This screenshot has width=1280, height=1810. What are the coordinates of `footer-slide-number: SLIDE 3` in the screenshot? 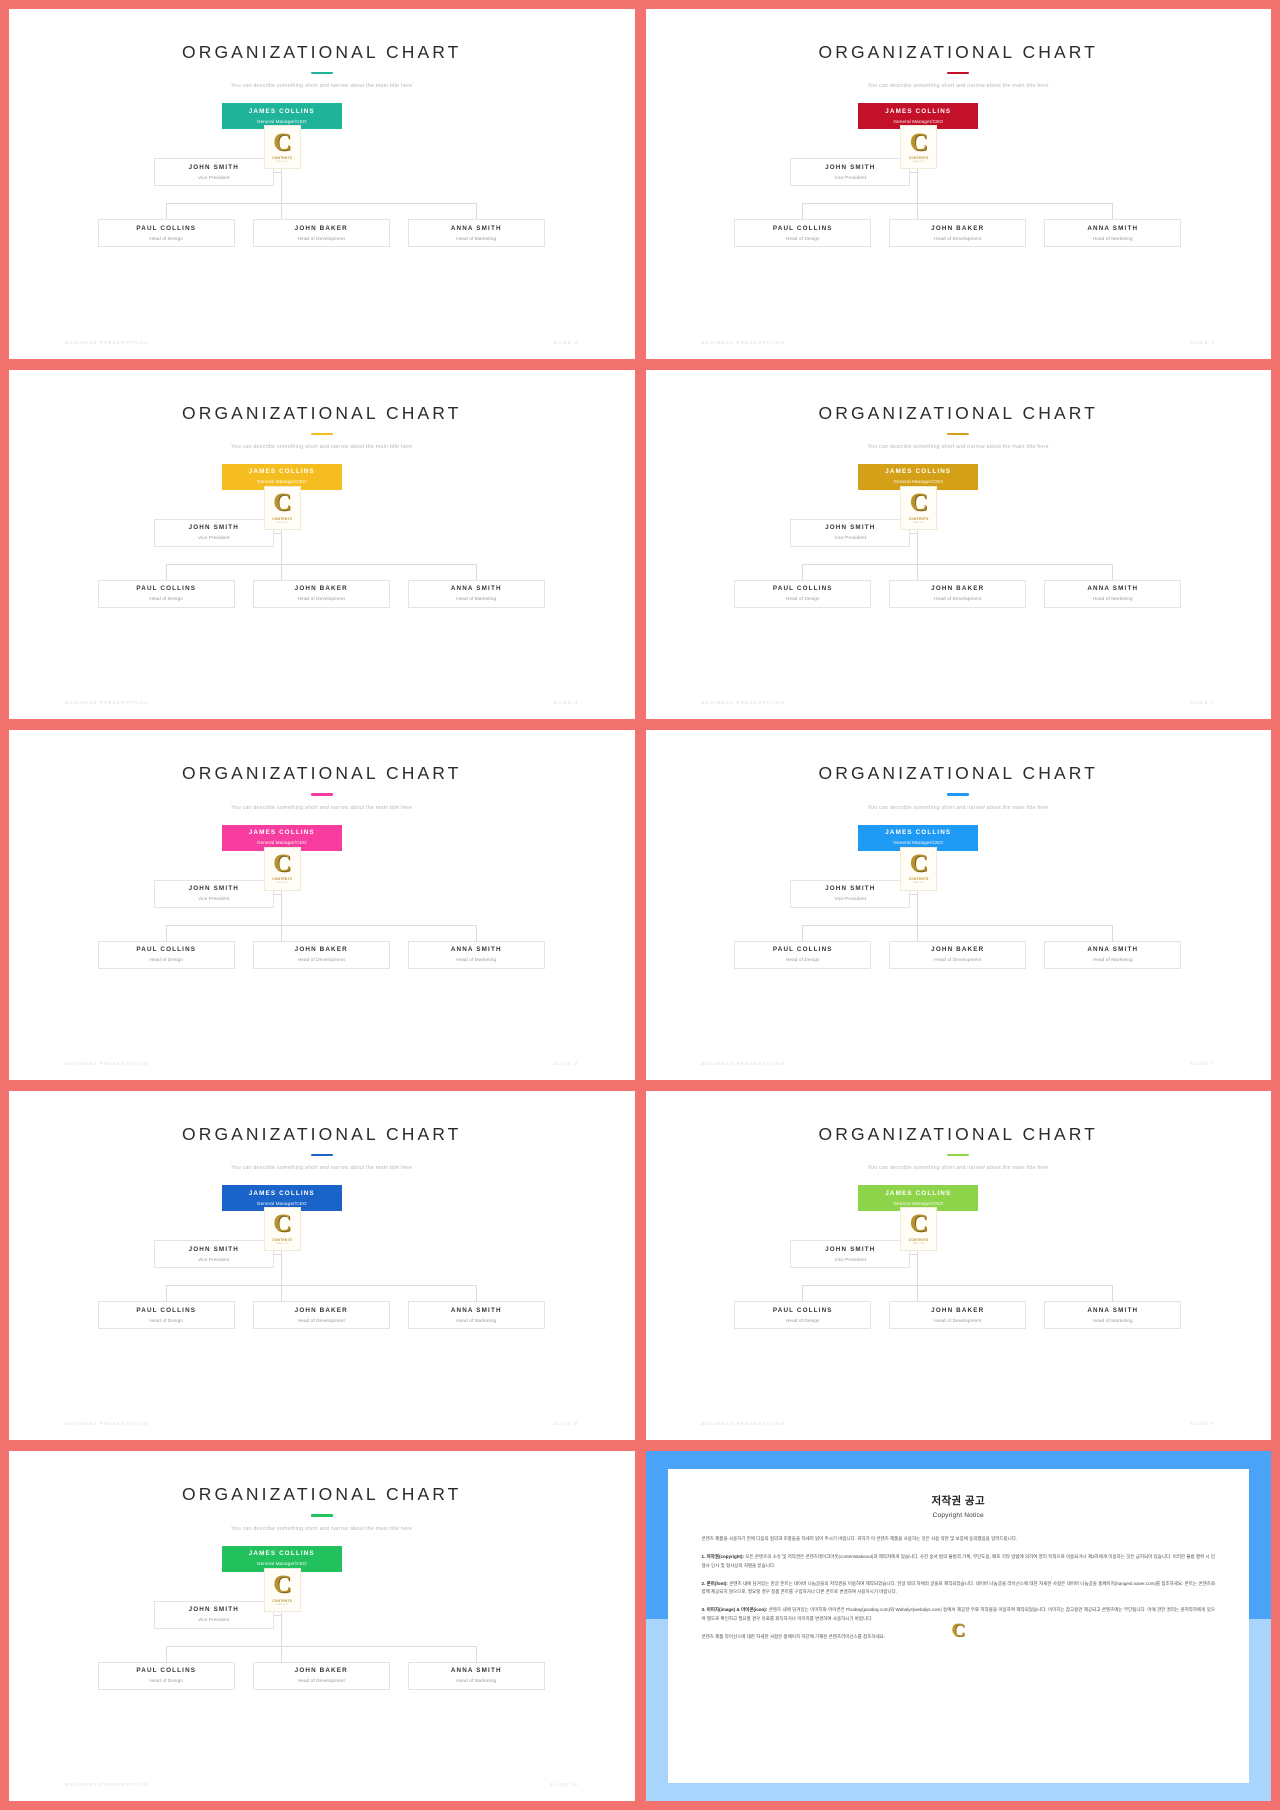 It's located at (1202, 342).